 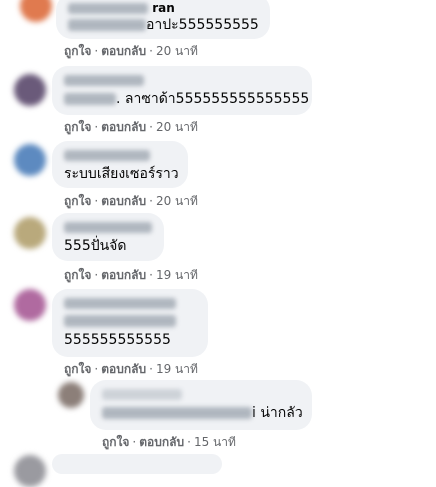 I want to click on comment-text: . ลาซาด้า555555555555555, so click(x=186, y=99).